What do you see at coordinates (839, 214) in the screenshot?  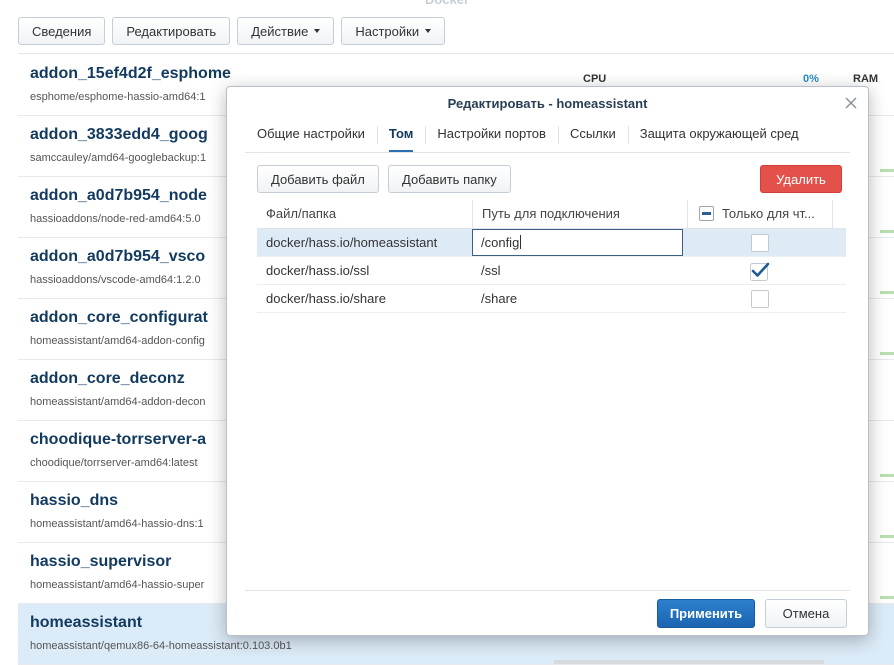 I see `header-spacer` at bounding box center [839, 214].